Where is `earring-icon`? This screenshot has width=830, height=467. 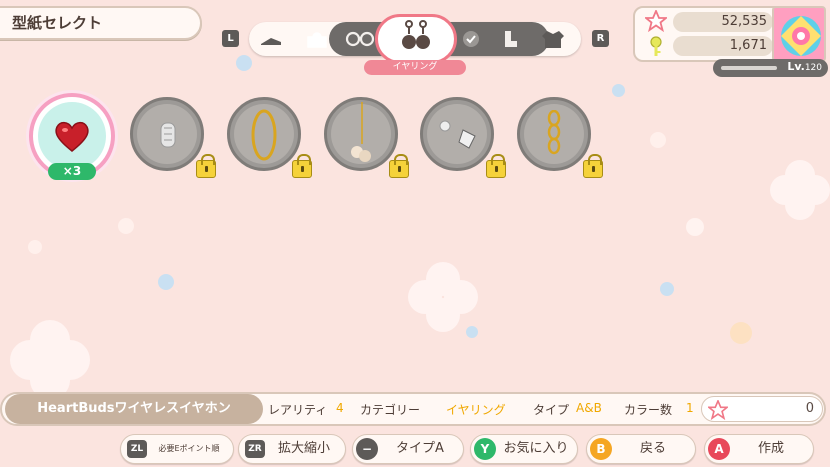 earring-icon is located at coordinates (416, 34).